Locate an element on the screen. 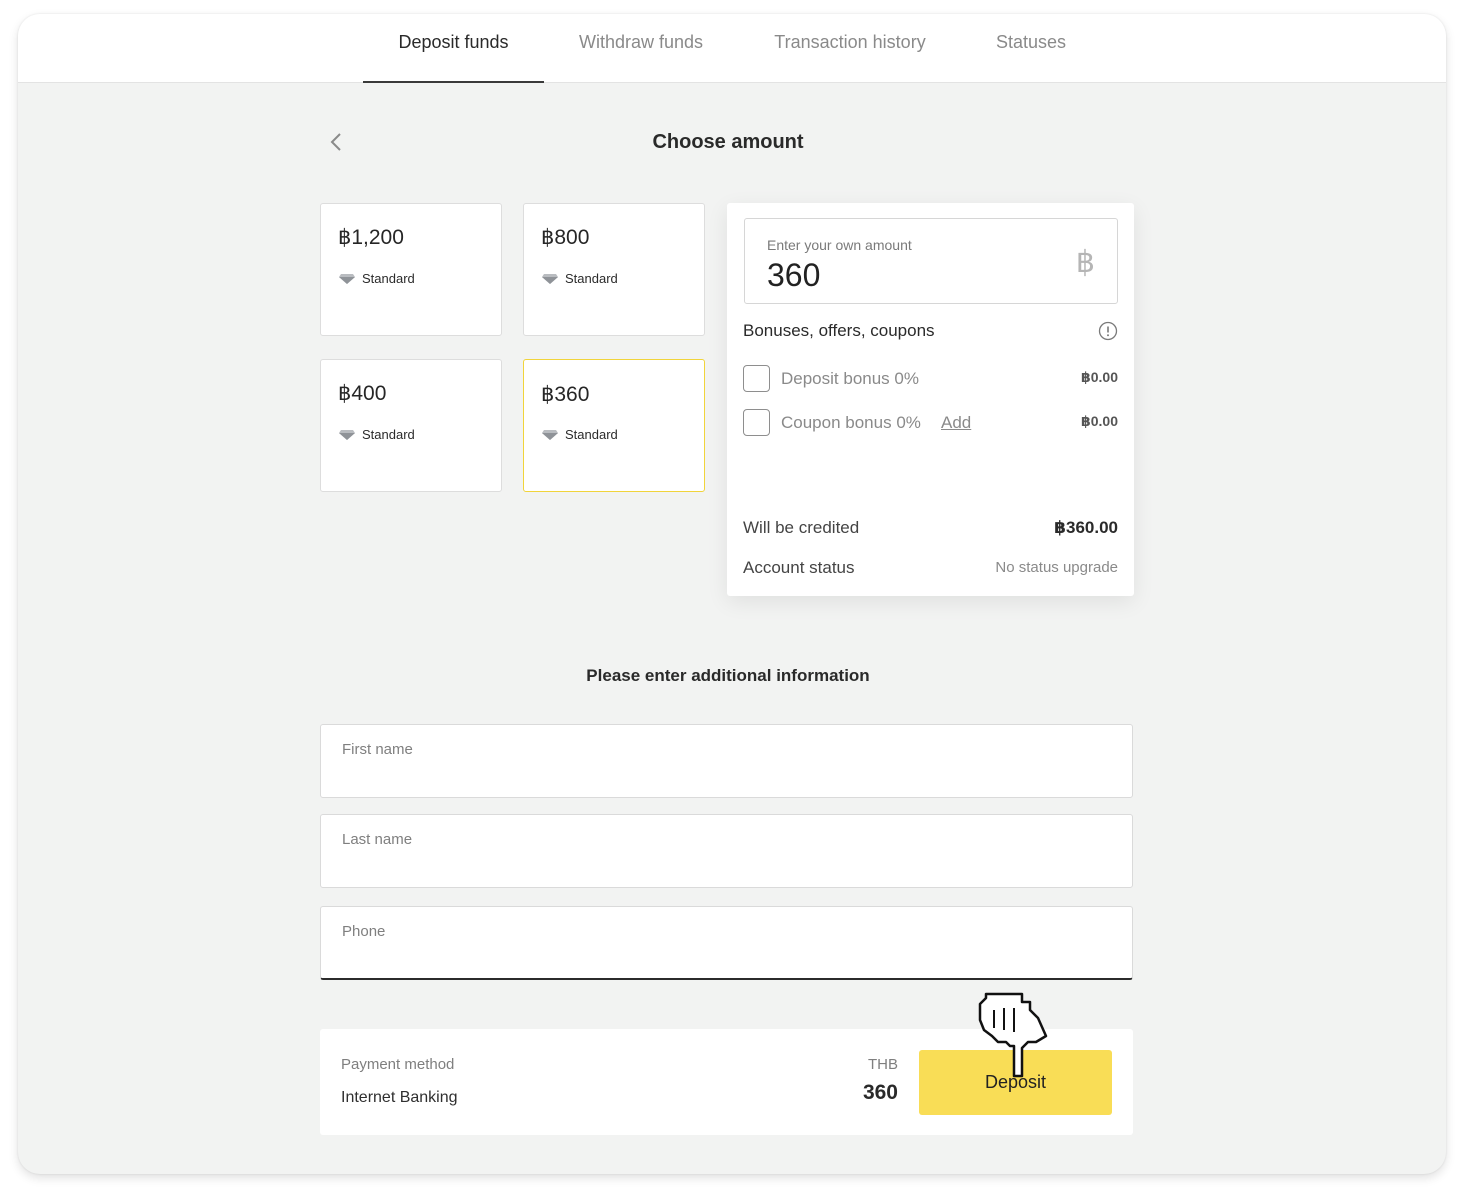 The width and height of the screenshot is (1467, 1200). phone-input is located at coordinates (722, 958).